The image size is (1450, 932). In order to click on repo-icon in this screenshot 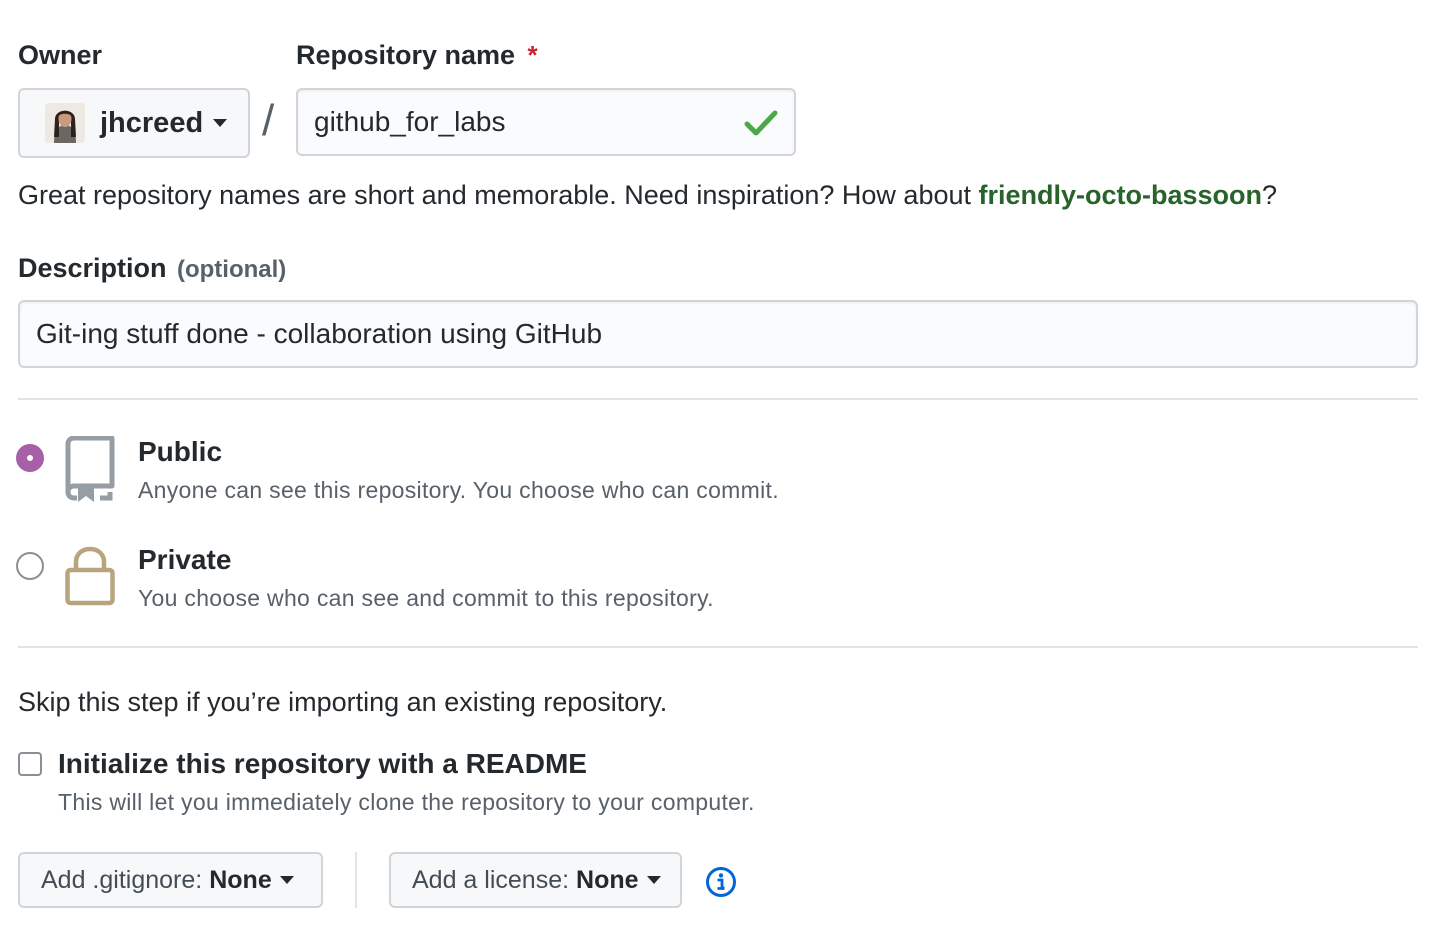, I will do `click(90, 469)`.